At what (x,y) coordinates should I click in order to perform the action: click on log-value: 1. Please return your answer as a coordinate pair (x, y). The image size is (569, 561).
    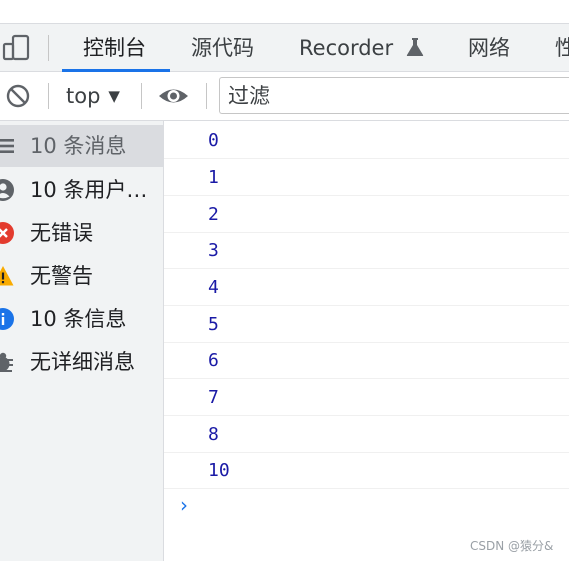
    Looking at the image, I should click on (213, 177).